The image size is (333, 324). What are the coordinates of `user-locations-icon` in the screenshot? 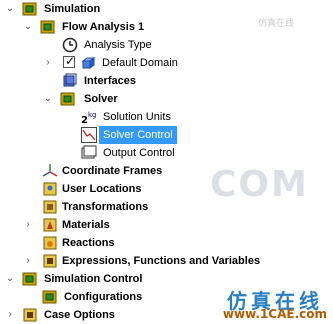 It's located at (50, 189).